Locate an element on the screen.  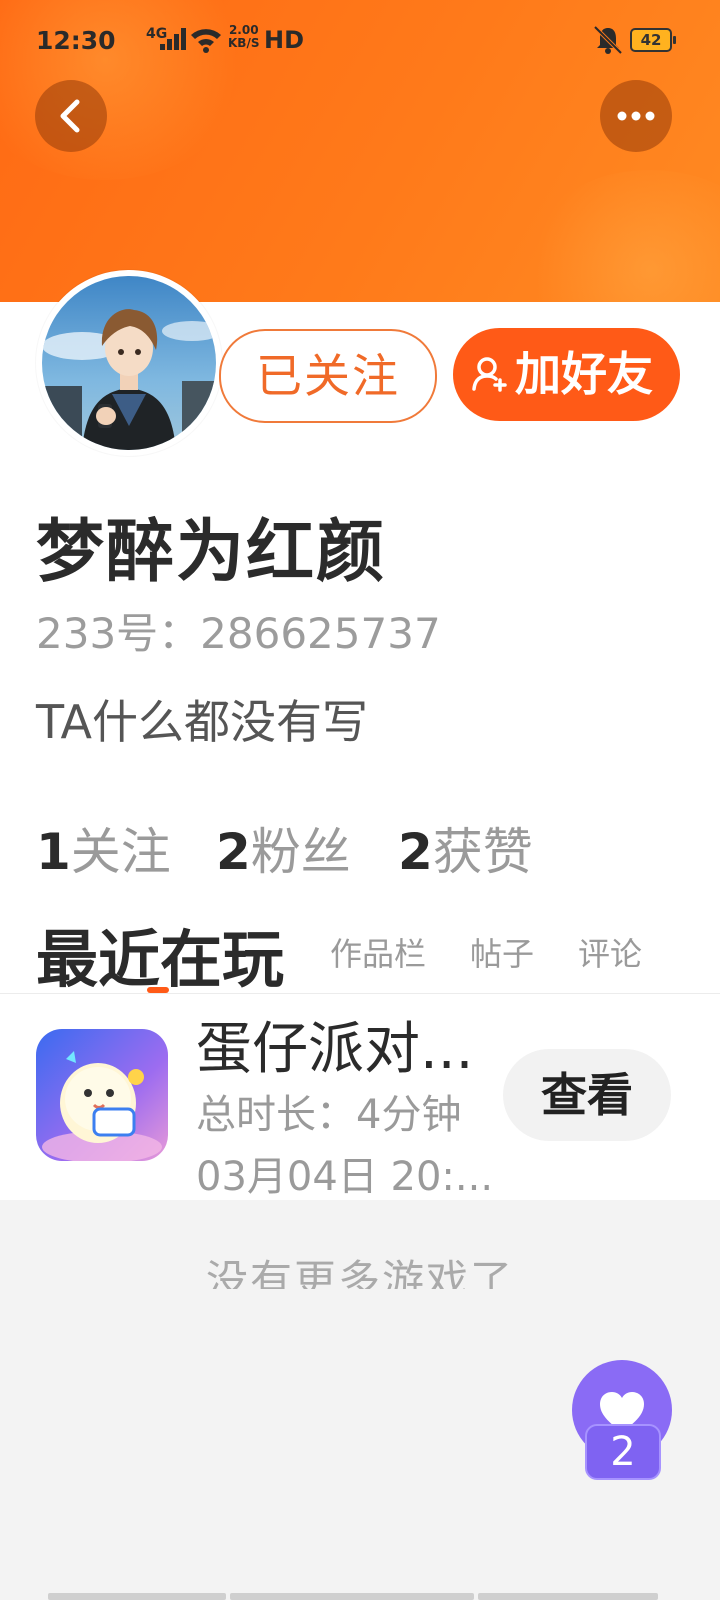
more-options-button is located at coordinates (636, 116).